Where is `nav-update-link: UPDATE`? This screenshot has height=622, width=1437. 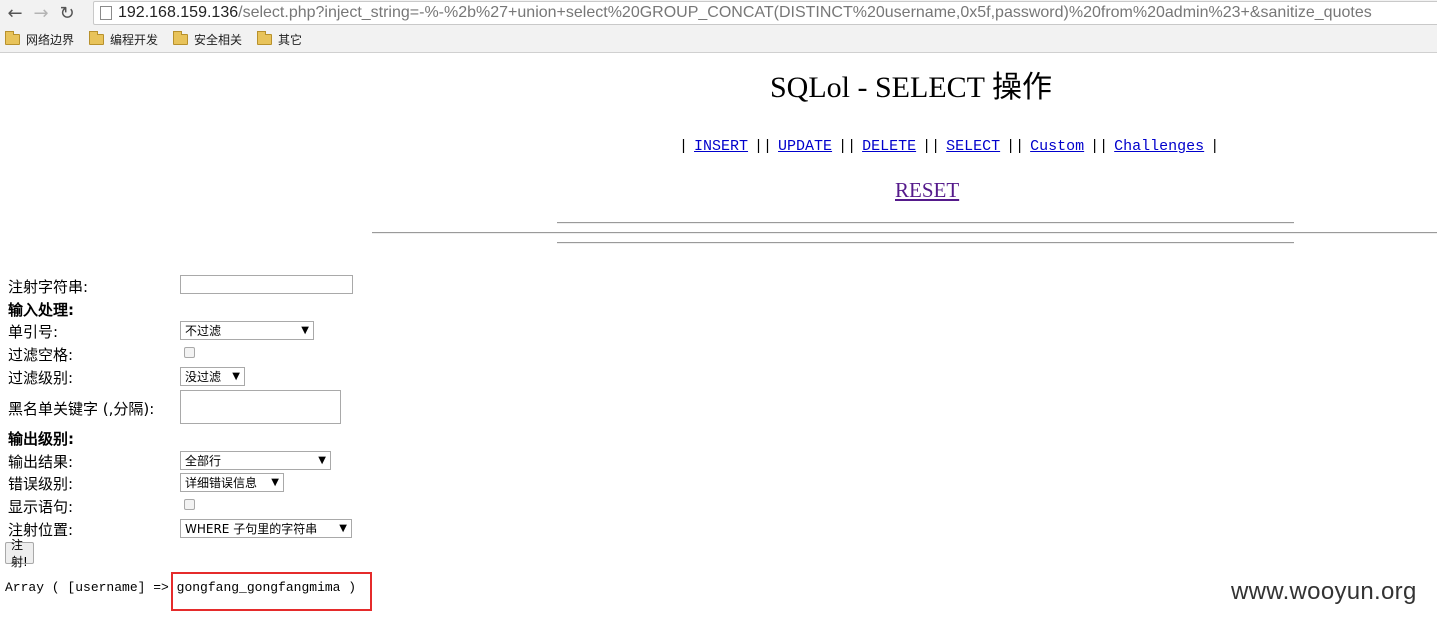 nav-update-link: UPDATE is located at coordinates (805, 146).